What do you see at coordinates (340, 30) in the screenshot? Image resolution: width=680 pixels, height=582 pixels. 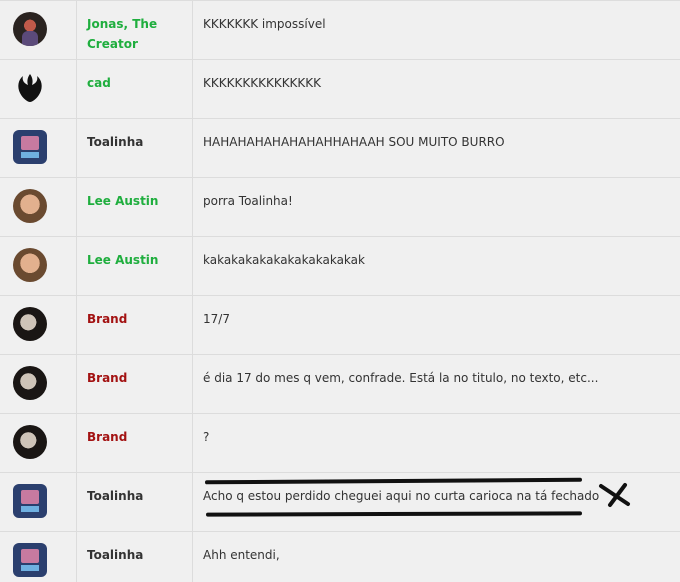 I see `chat-message-row: Jonas, The Creator KKKKKKK impossível` at bounding box center [340, 30].